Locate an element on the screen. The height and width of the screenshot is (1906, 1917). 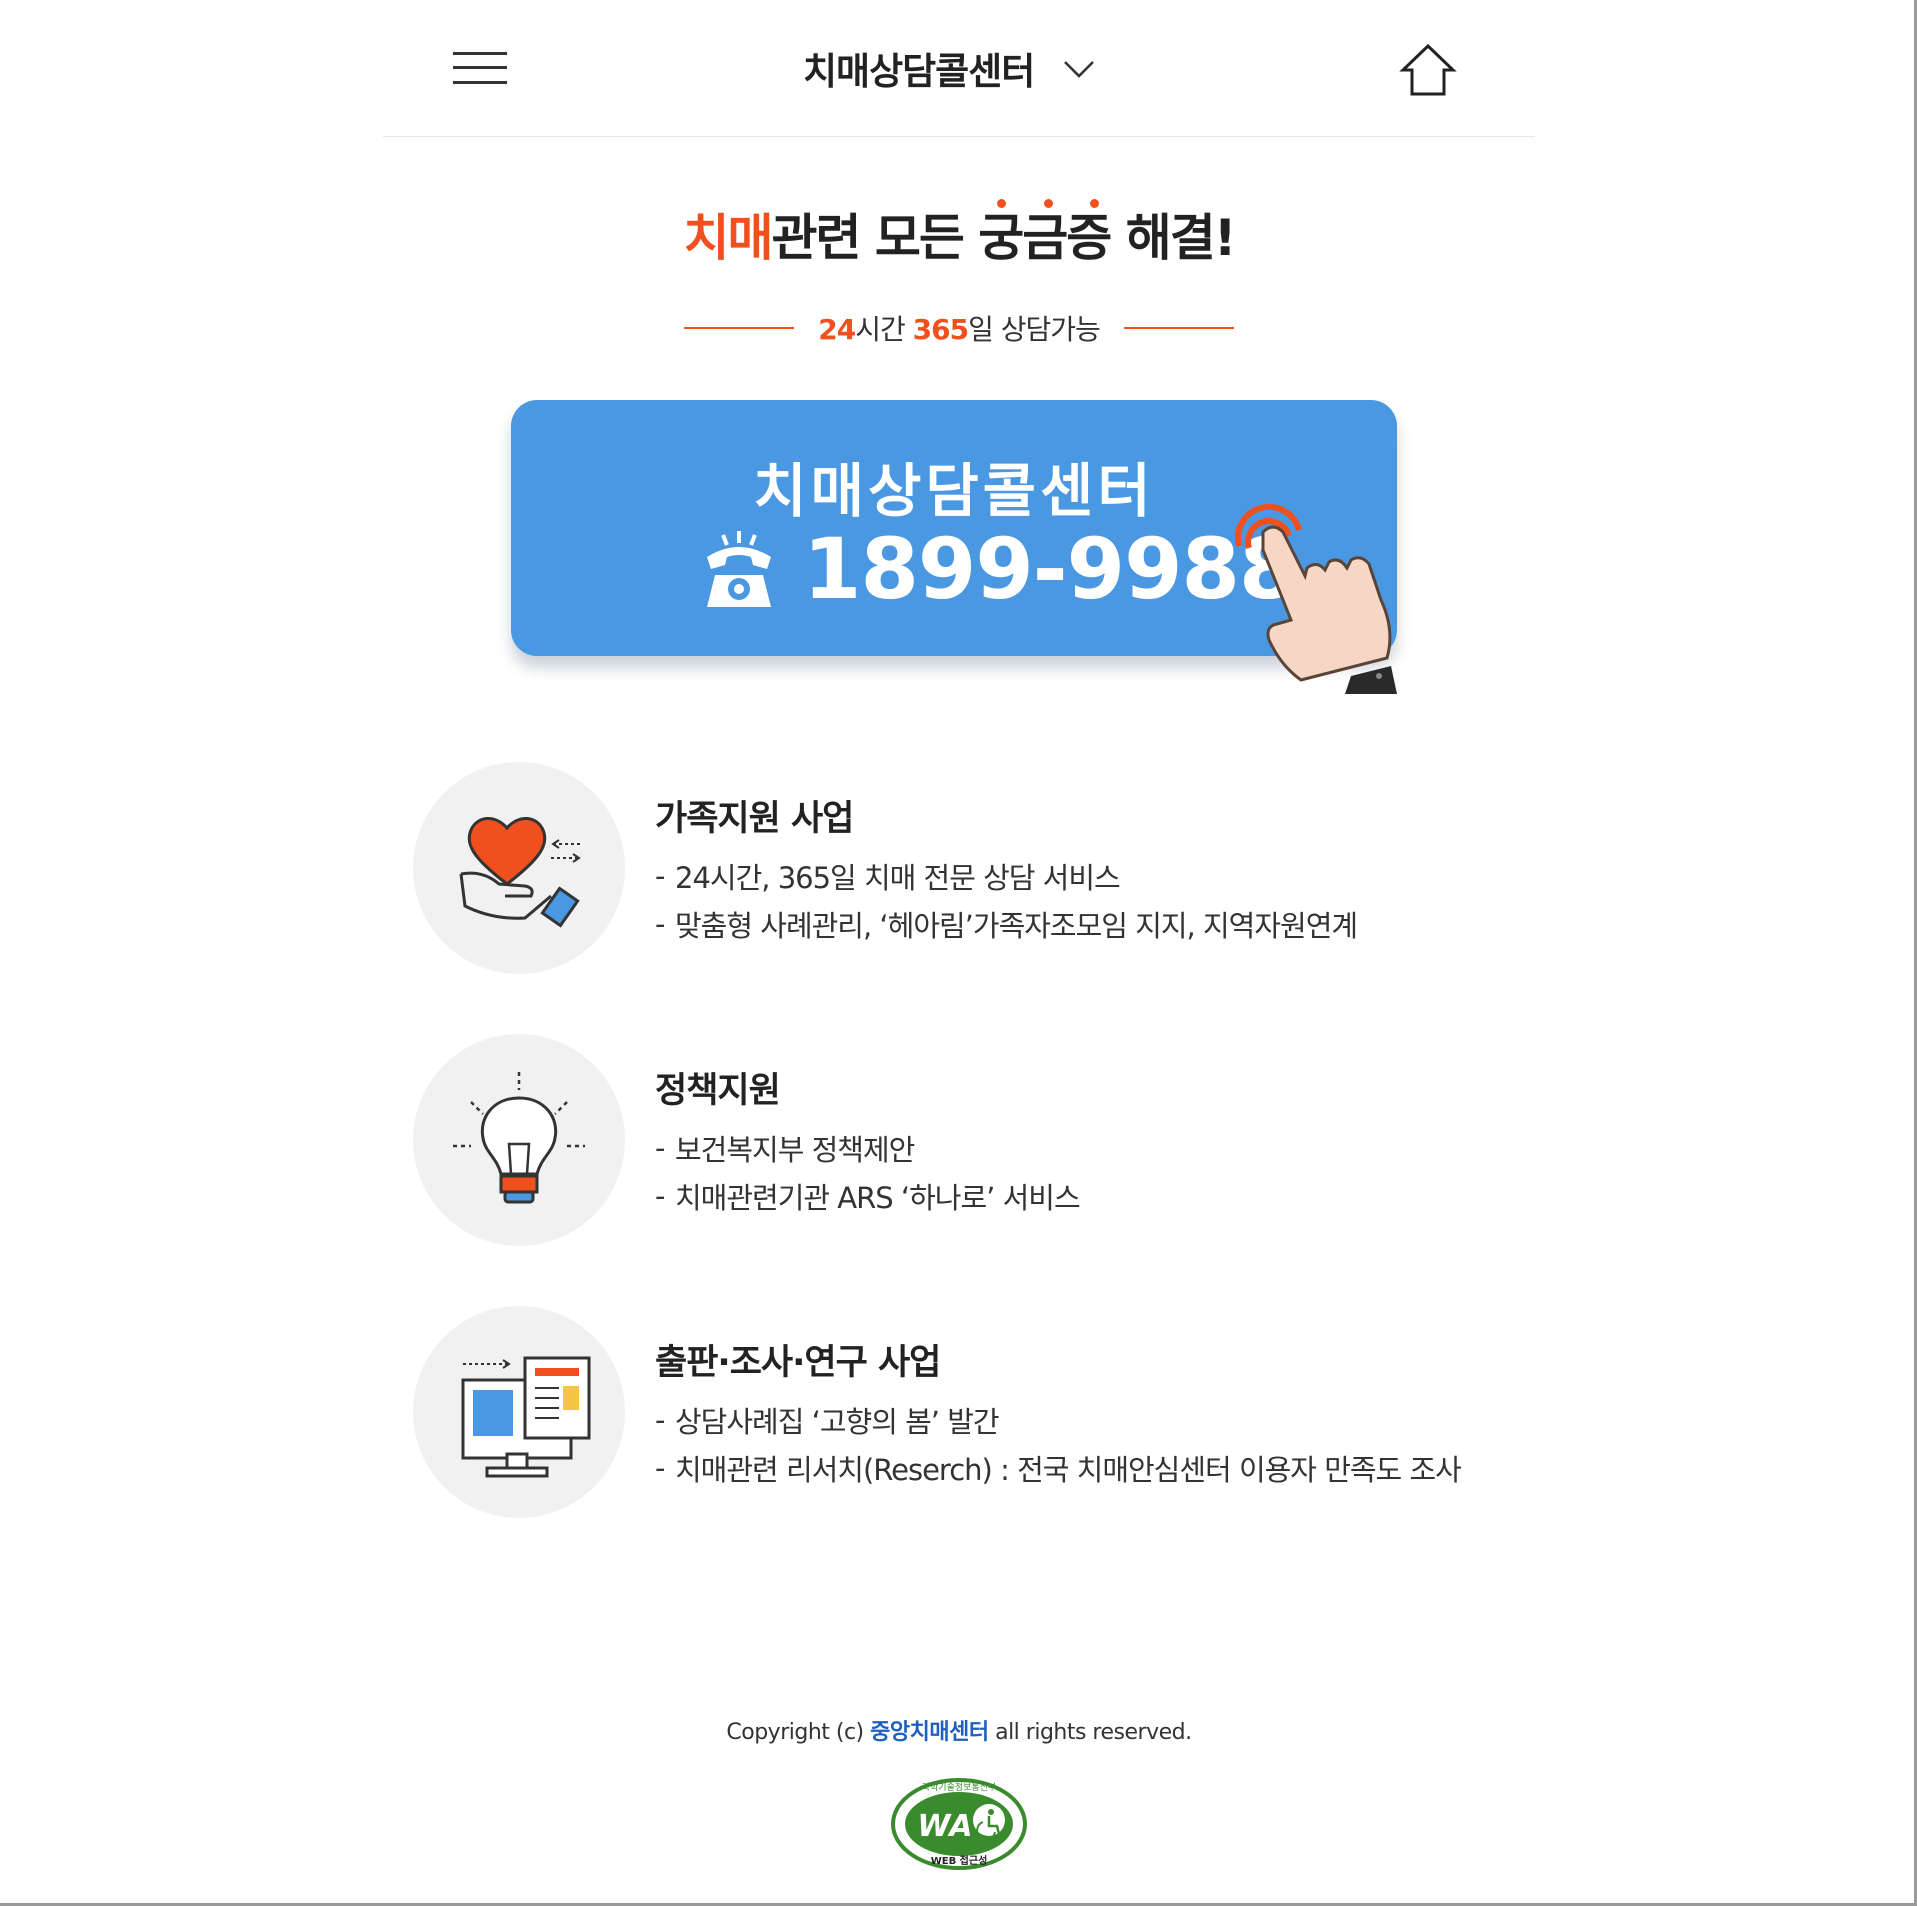
home-icon is located at coordinates (1428, 70).